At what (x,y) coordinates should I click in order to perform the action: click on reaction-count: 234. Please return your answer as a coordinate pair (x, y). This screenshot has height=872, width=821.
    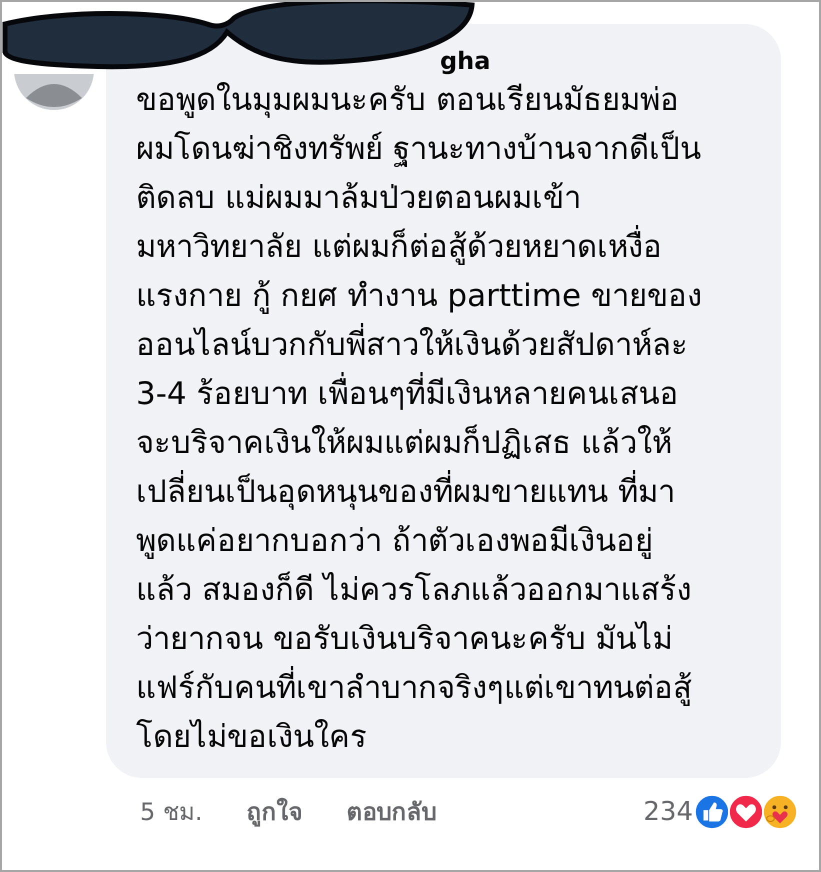
    Looking at the image, I should click on (668, 811).